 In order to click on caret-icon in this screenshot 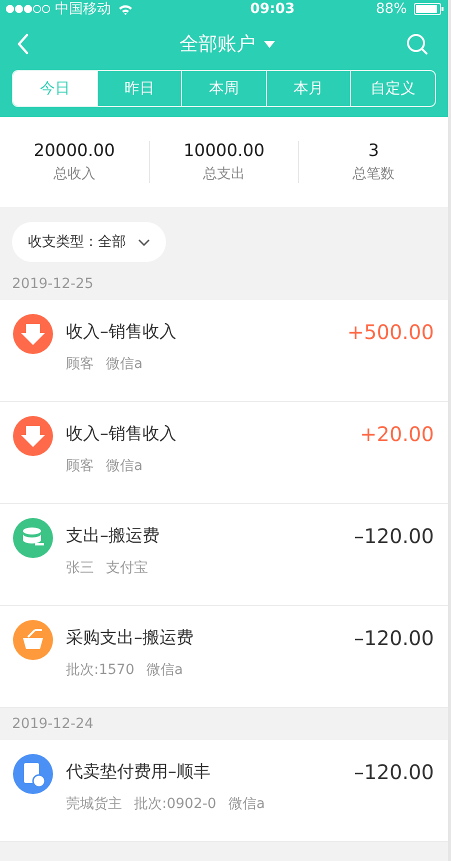, I will do `click(269, 44)`.